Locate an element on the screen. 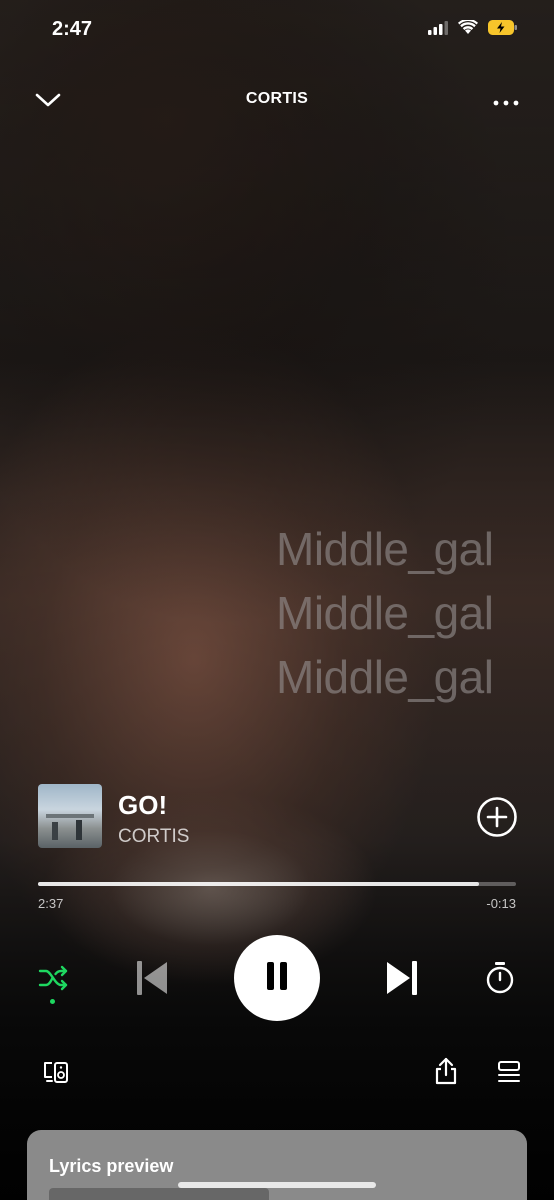  cellular-signal-icon is located at coordinates (438, 30).